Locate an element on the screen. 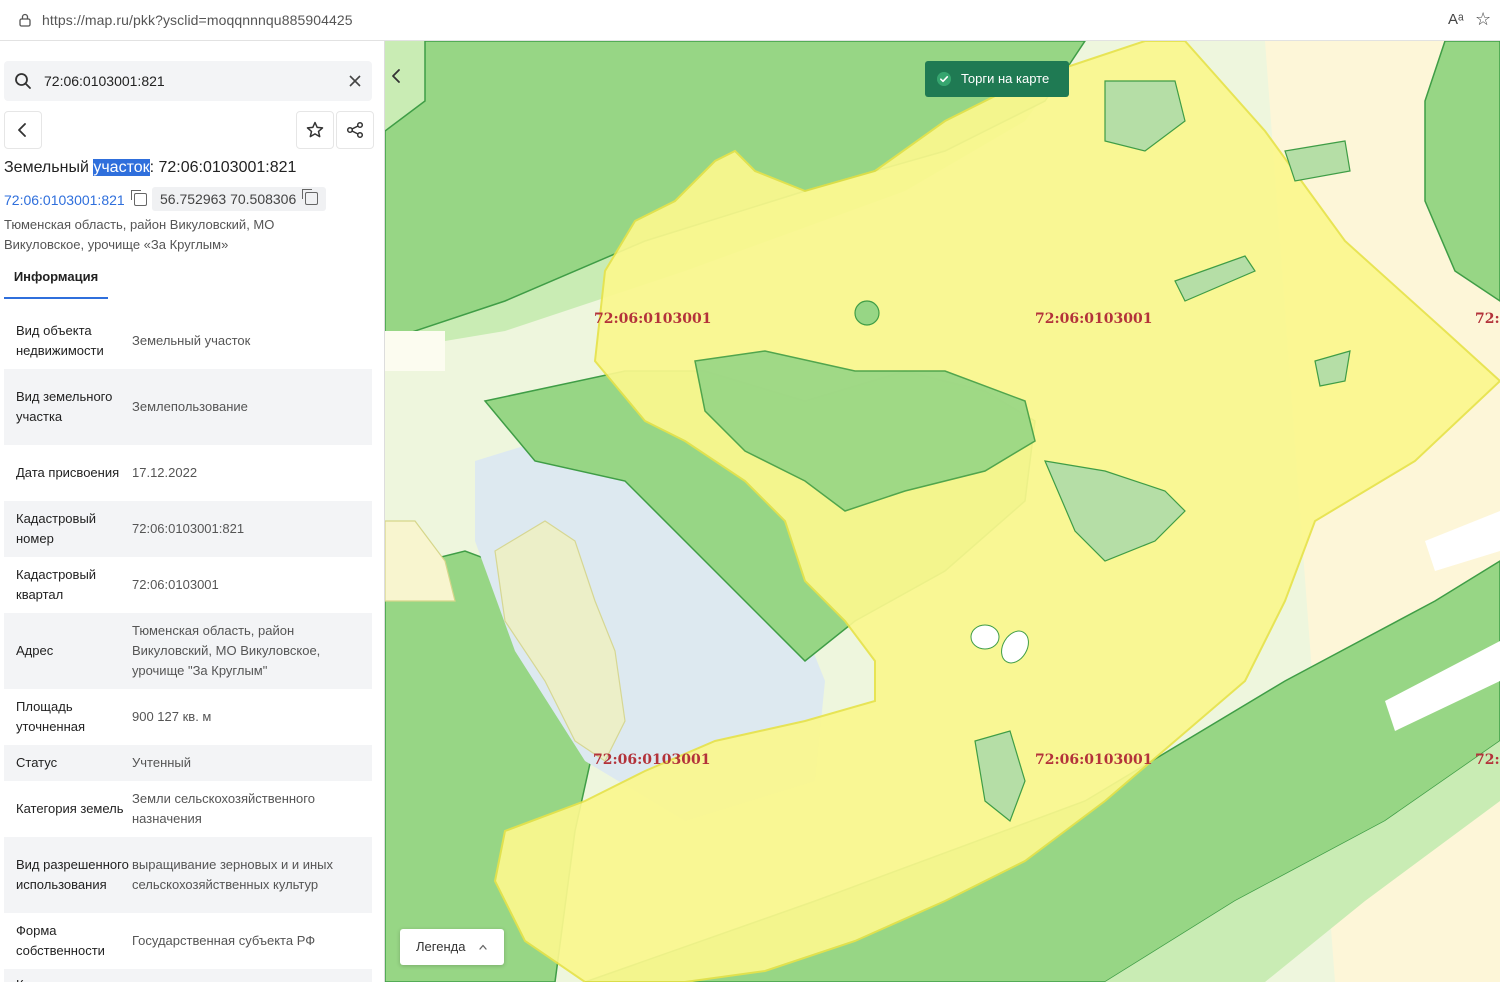  table-row: Дата присвоения 17.12.2022 is located at coordinates (188, 473).